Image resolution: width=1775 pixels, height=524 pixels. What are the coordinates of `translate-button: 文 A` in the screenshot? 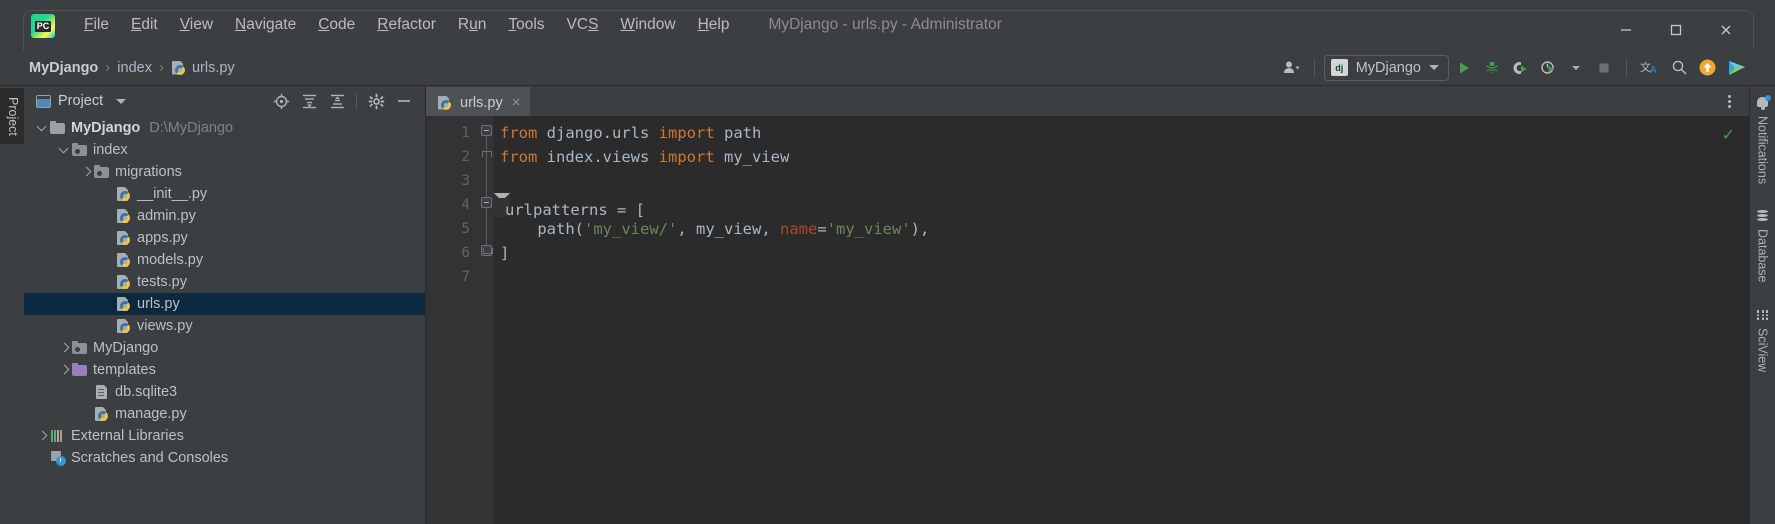 It's located at (1650, 68).